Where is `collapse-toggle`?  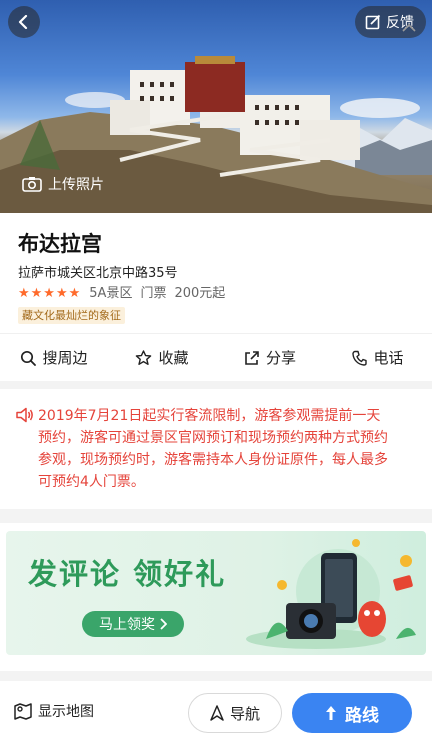 collapse-toggle is located at coordinates (409, 27).